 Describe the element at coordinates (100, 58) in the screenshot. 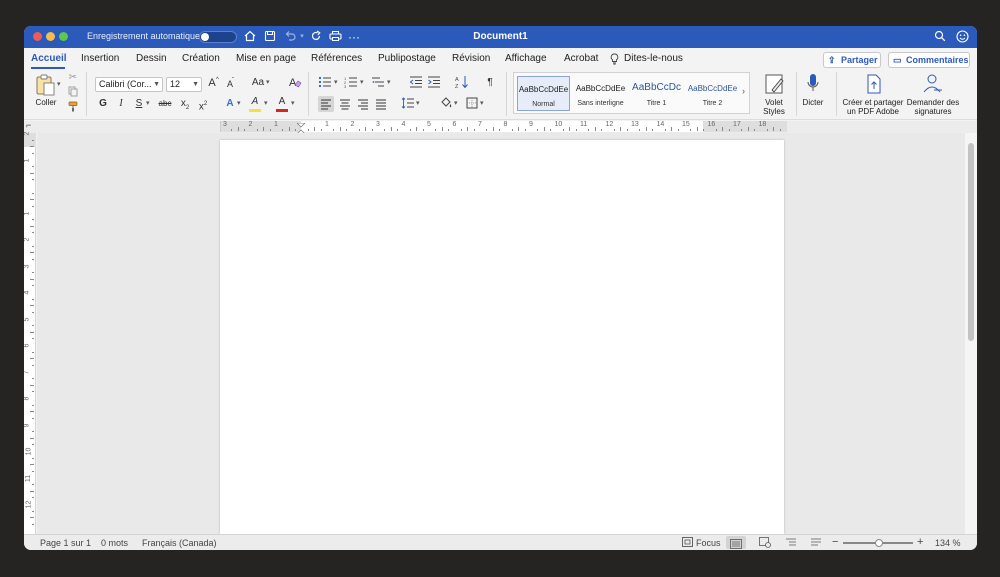

I see `tab-insertion: Insertion` at that location.